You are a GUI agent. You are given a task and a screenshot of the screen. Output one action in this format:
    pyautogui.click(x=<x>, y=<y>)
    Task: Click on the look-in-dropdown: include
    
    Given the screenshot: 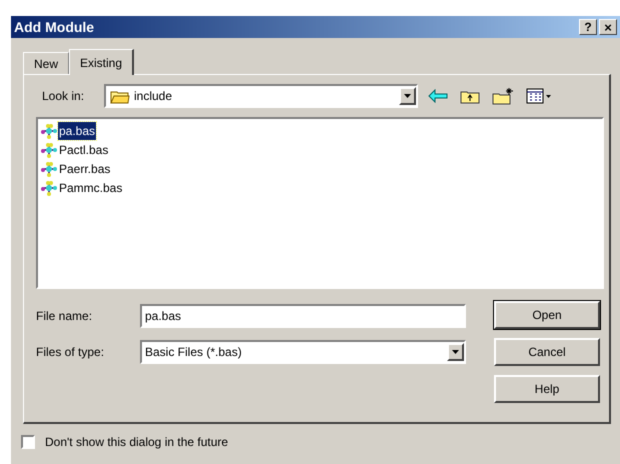 What is the action you would take?
    pyautogui.click(x=261, y=96)
    